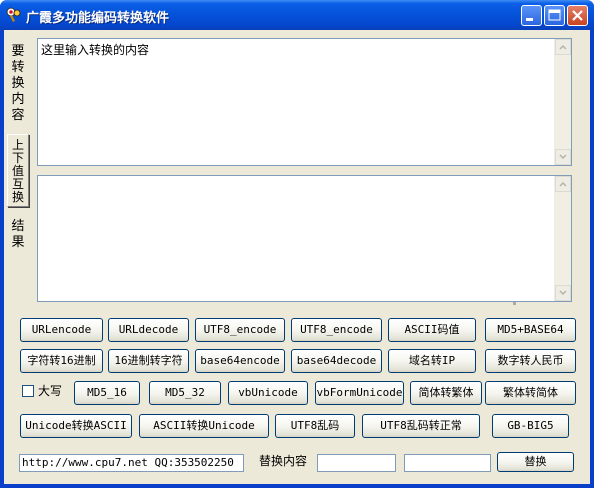 The image size is (594, 488). I want to click on utf8-fix-garble-button: UTF8乱码转正常, so click(421, 426).